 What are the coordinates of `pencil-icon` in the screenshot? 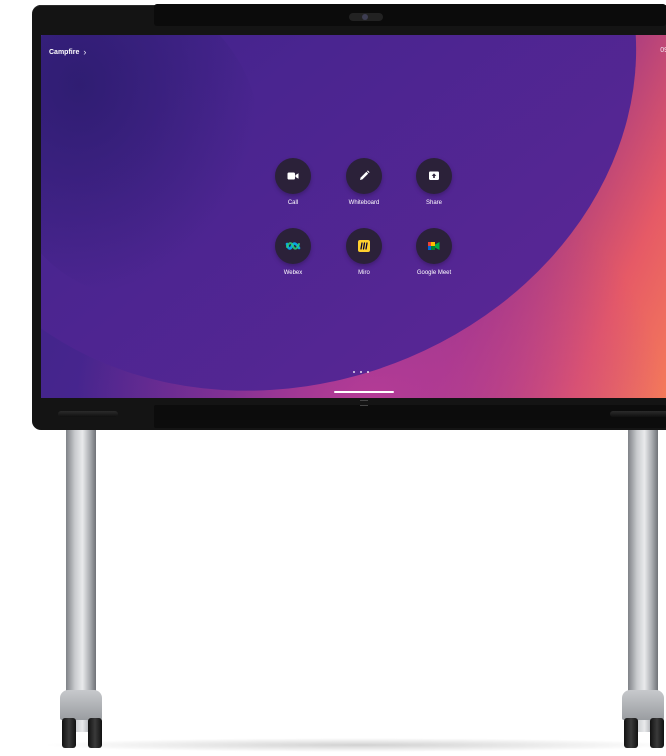 It's located at (365, 175).